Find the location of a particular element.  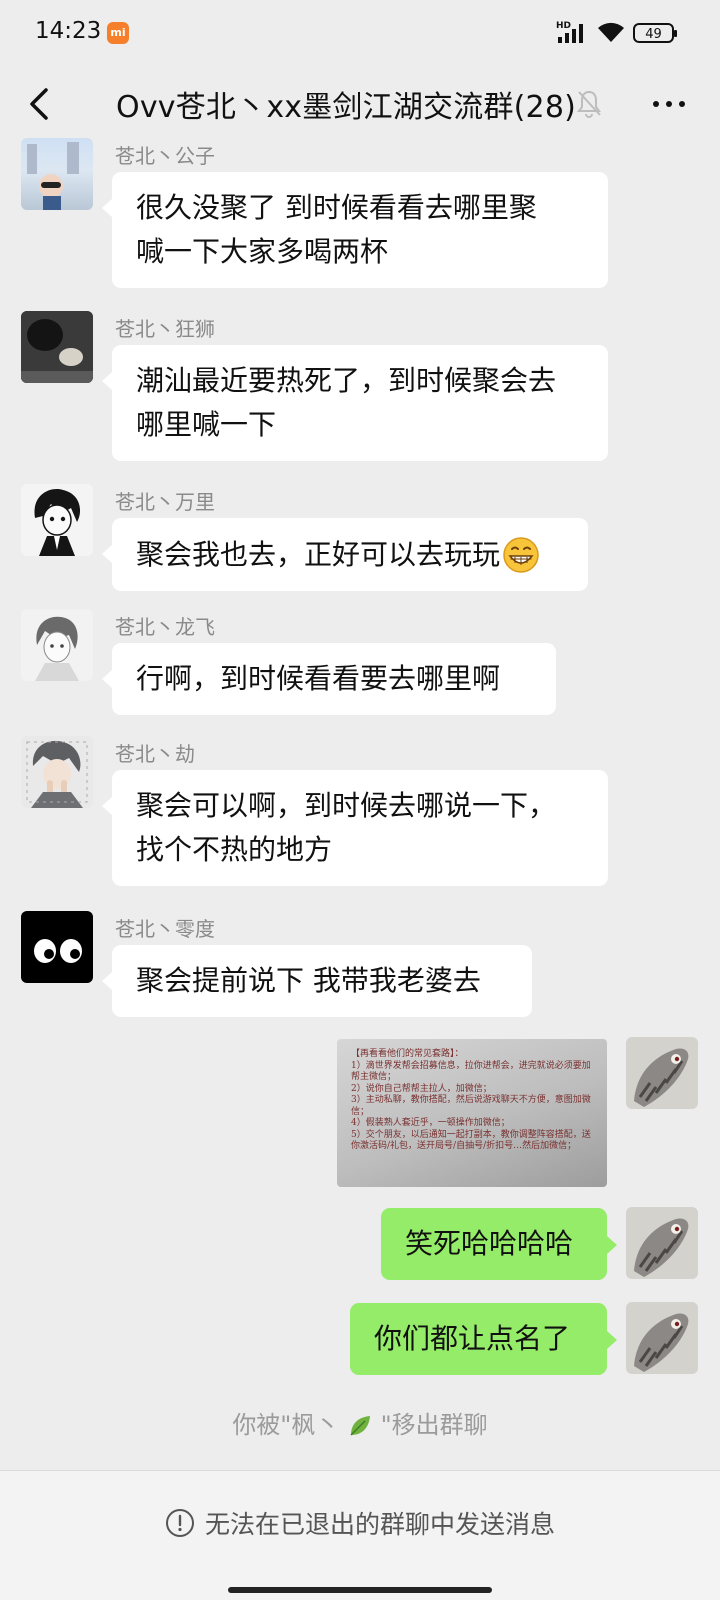

message-bubble: 行啊，到时候看看要去哪里啊 is located at coordinates (334, 679).